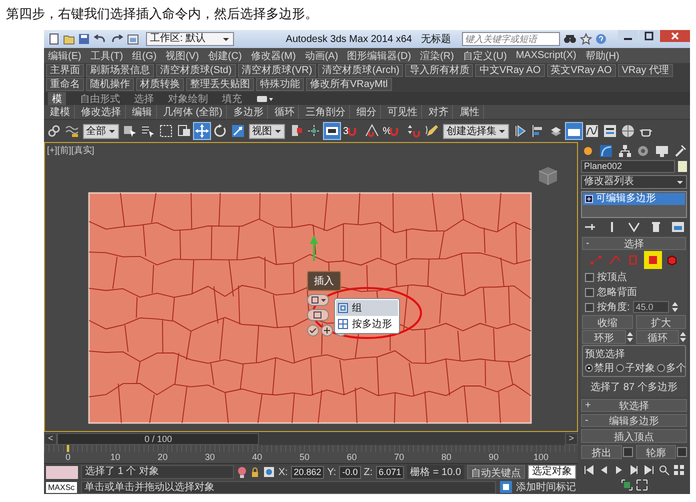 The width and height of the screenshot is (696, 502). What do you see at coordinates (225, 55) in the screenshot?
I see `menu-item: 创建(C)` at bounding box center [225, 55].